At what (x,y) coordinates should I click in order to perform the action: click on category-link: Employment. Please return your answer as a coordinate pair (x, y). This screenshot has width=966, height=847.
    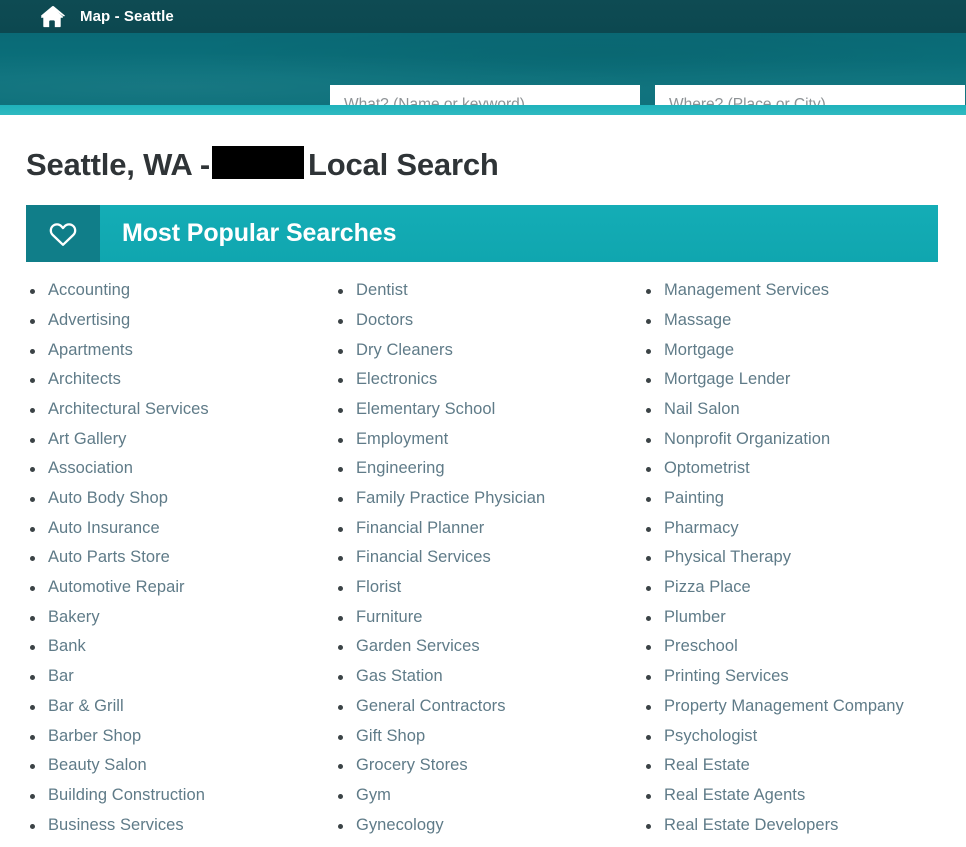
    Looking at the image, I should click on (402, 439).